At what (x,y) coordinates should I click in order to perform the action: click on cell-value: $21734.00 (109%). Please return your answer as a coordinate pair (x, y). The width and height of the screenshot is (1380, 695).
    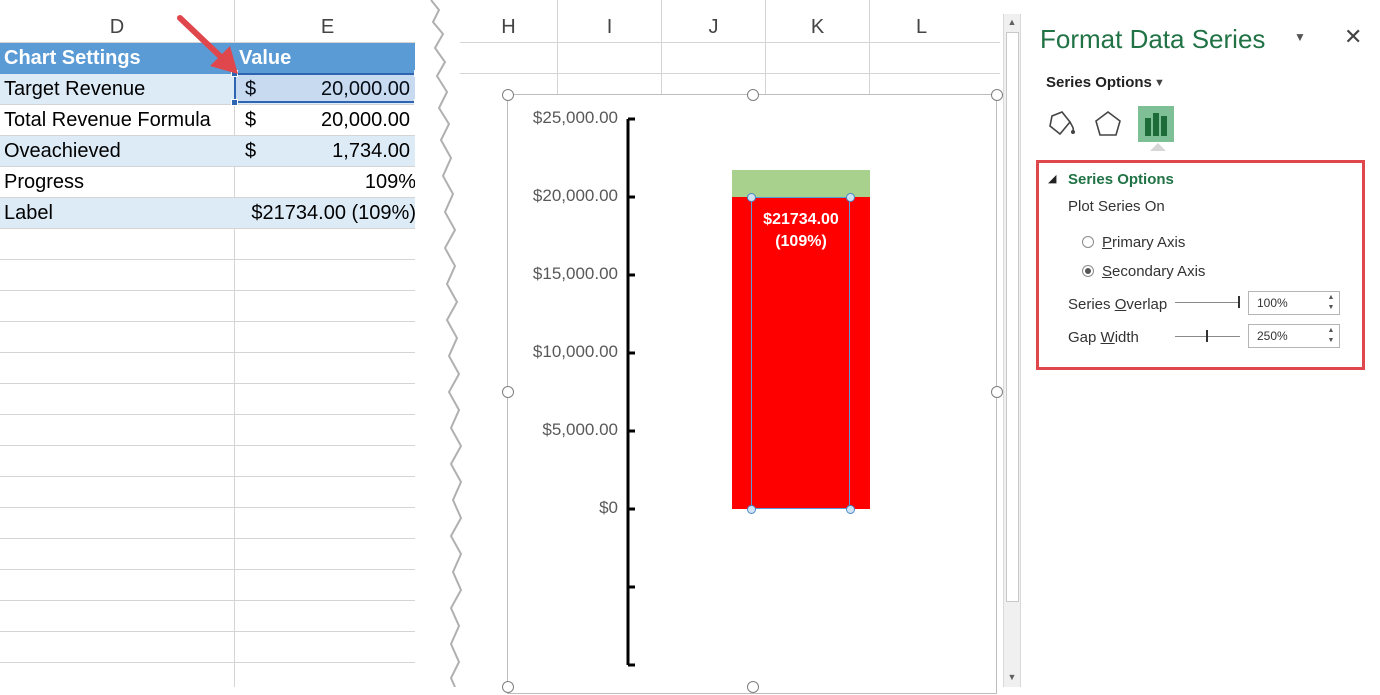
    Looking at the image, I should click on (327, 213).